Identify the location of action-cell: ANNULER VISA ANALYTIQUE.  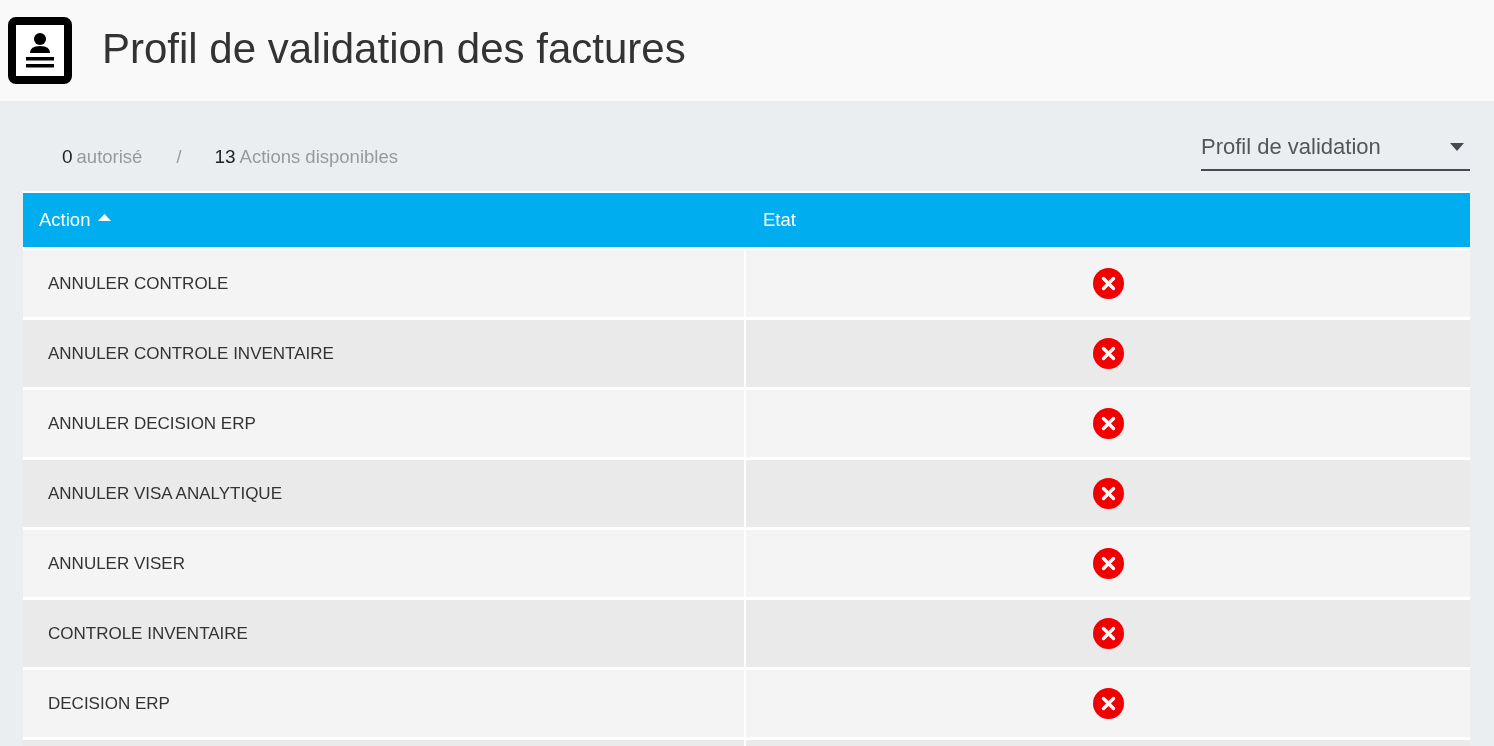
(383, 493).